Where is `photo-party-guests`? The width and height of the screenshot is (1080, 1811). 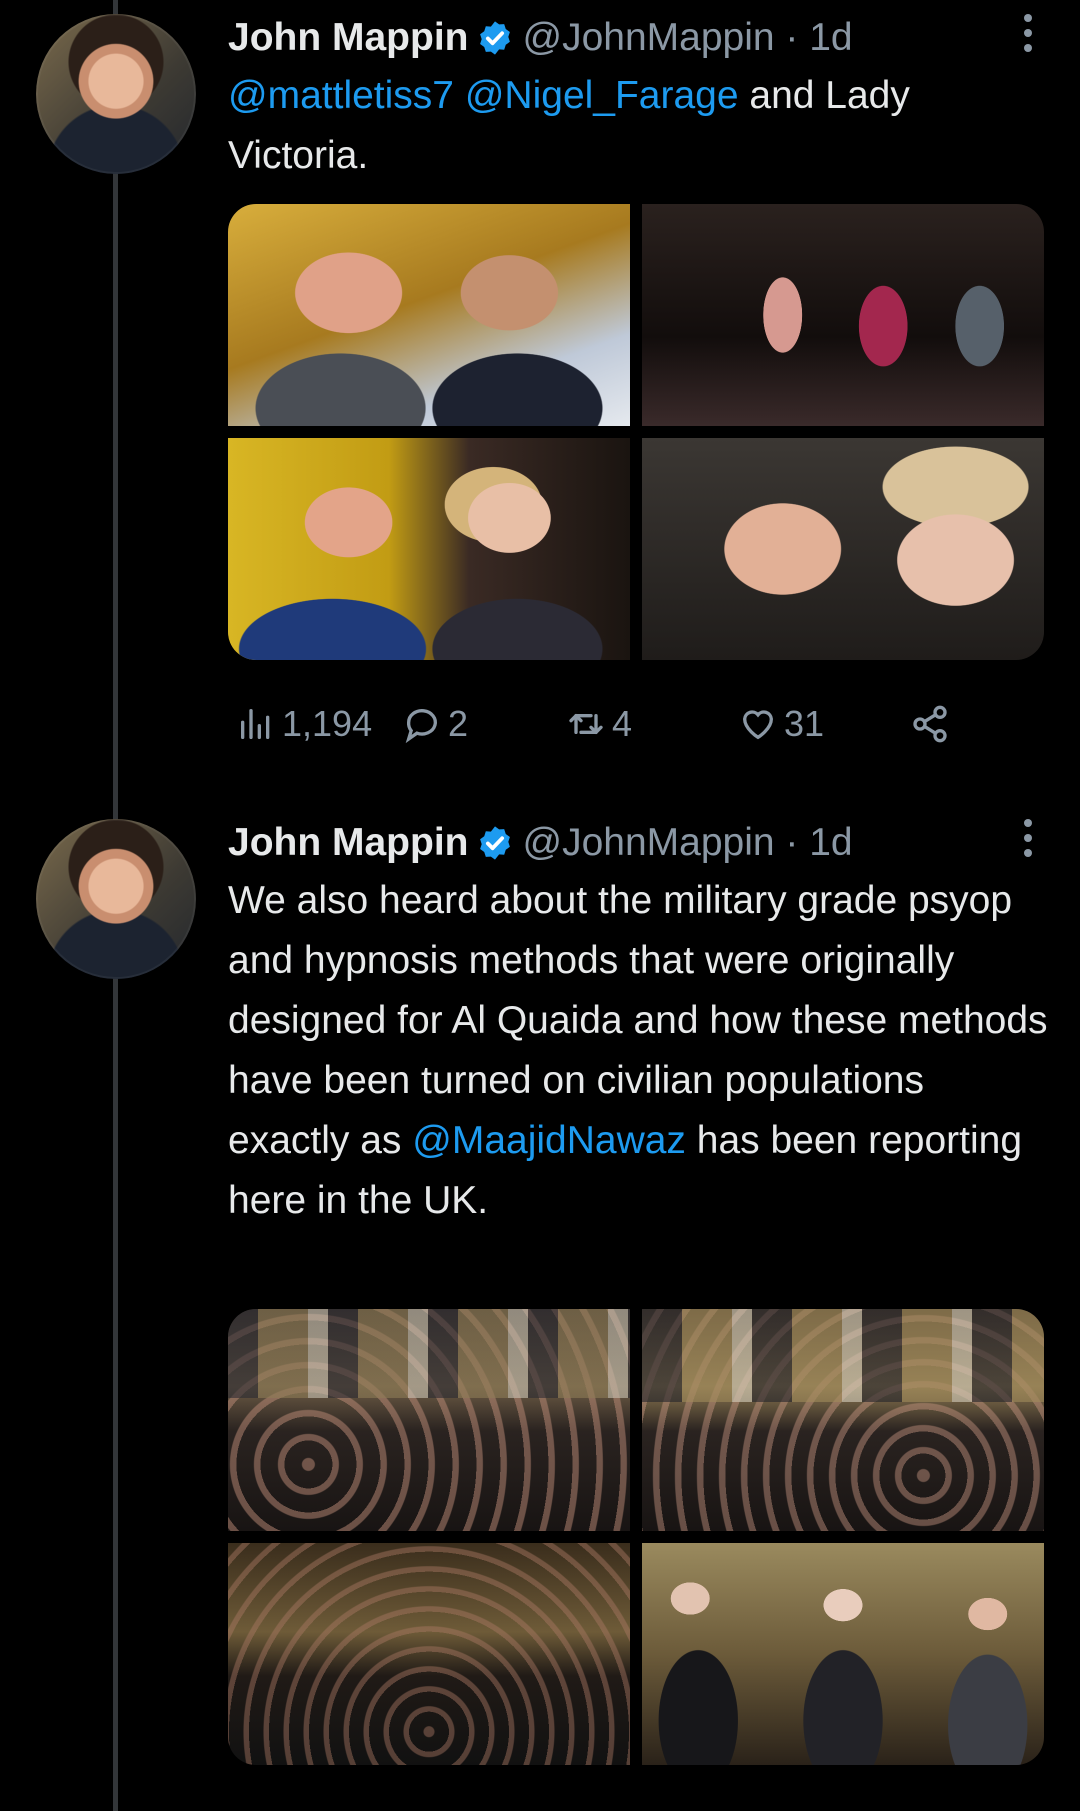 photo-party-guests is located at coordinates (843, 315).